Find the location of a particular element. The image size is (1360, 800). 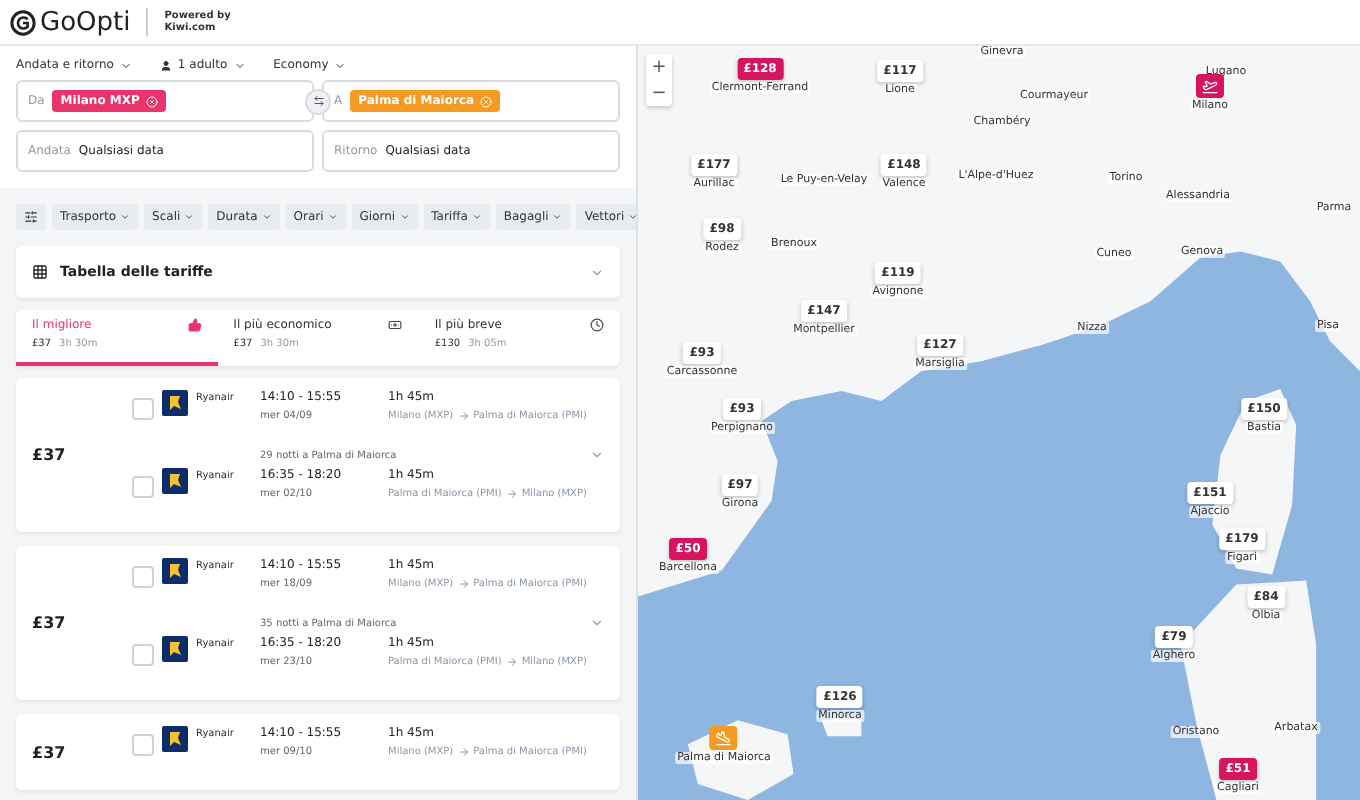

plane-takeoff-icon is located at coordinates (1210, 86).